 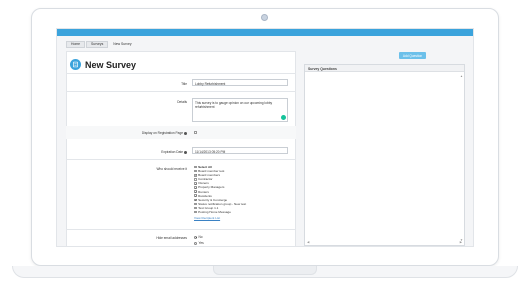 What do you see at coordinates (461, 242) in the screenshot?
I see `scroll-right-icon: ▶` at bounding box center [461, 242].